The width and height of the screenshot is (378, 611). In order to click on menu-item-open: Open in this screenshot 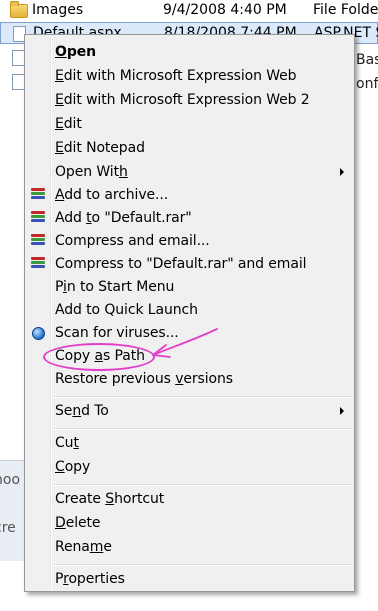, I will do `click(189, 52)`.